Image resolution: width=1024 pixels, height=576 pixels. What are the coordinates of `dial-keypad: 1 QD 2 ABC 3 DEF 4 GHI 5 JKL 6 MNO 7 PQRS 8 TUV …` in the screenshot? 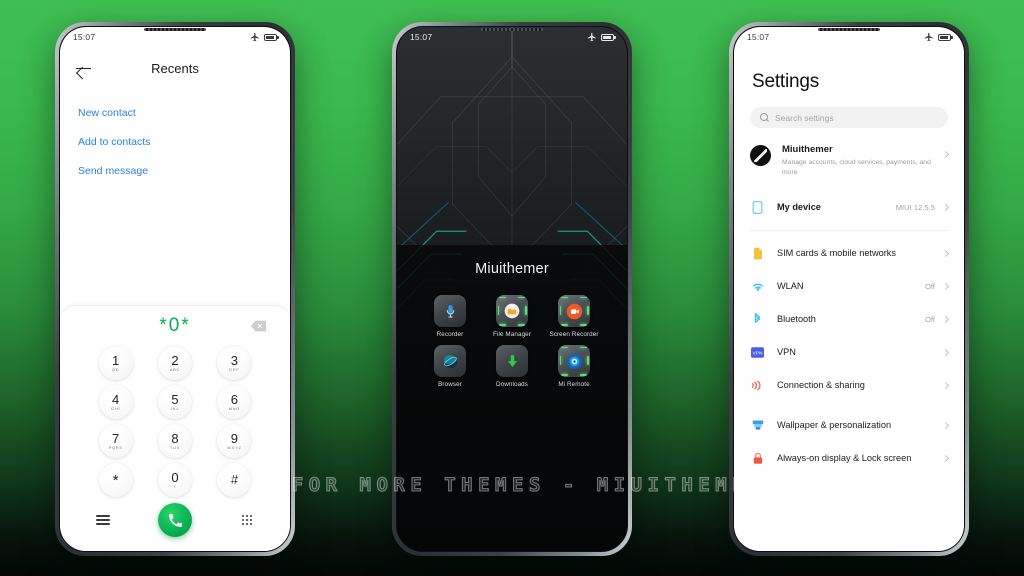 It's located at (175, 421).